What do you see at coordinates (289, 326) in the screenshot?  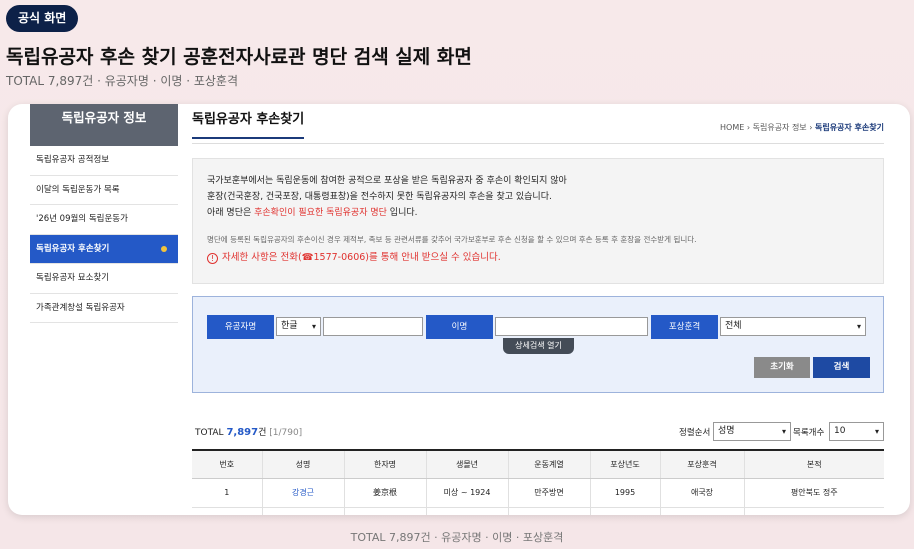 I see `language-select-value: 한글` at bounding box center [289, 326].